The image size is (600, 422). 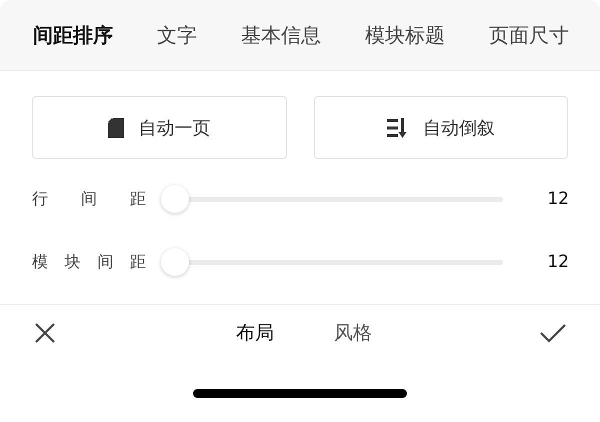 I want to click on tab: 风格, so click(x=353, y=333).